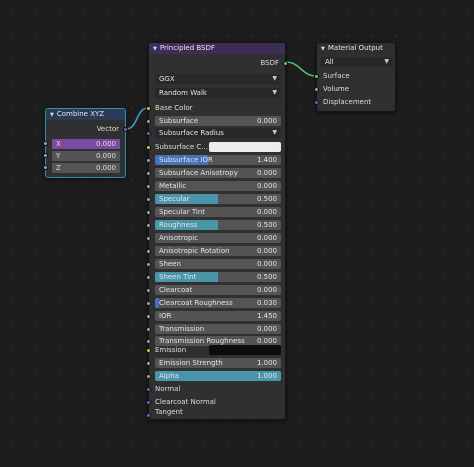 The width and height of the screenshot is (474, 467). What do you see at coordinates (148, 108) in the screenshot?
I see `base-color-socket` at bounding box center [148, 108].